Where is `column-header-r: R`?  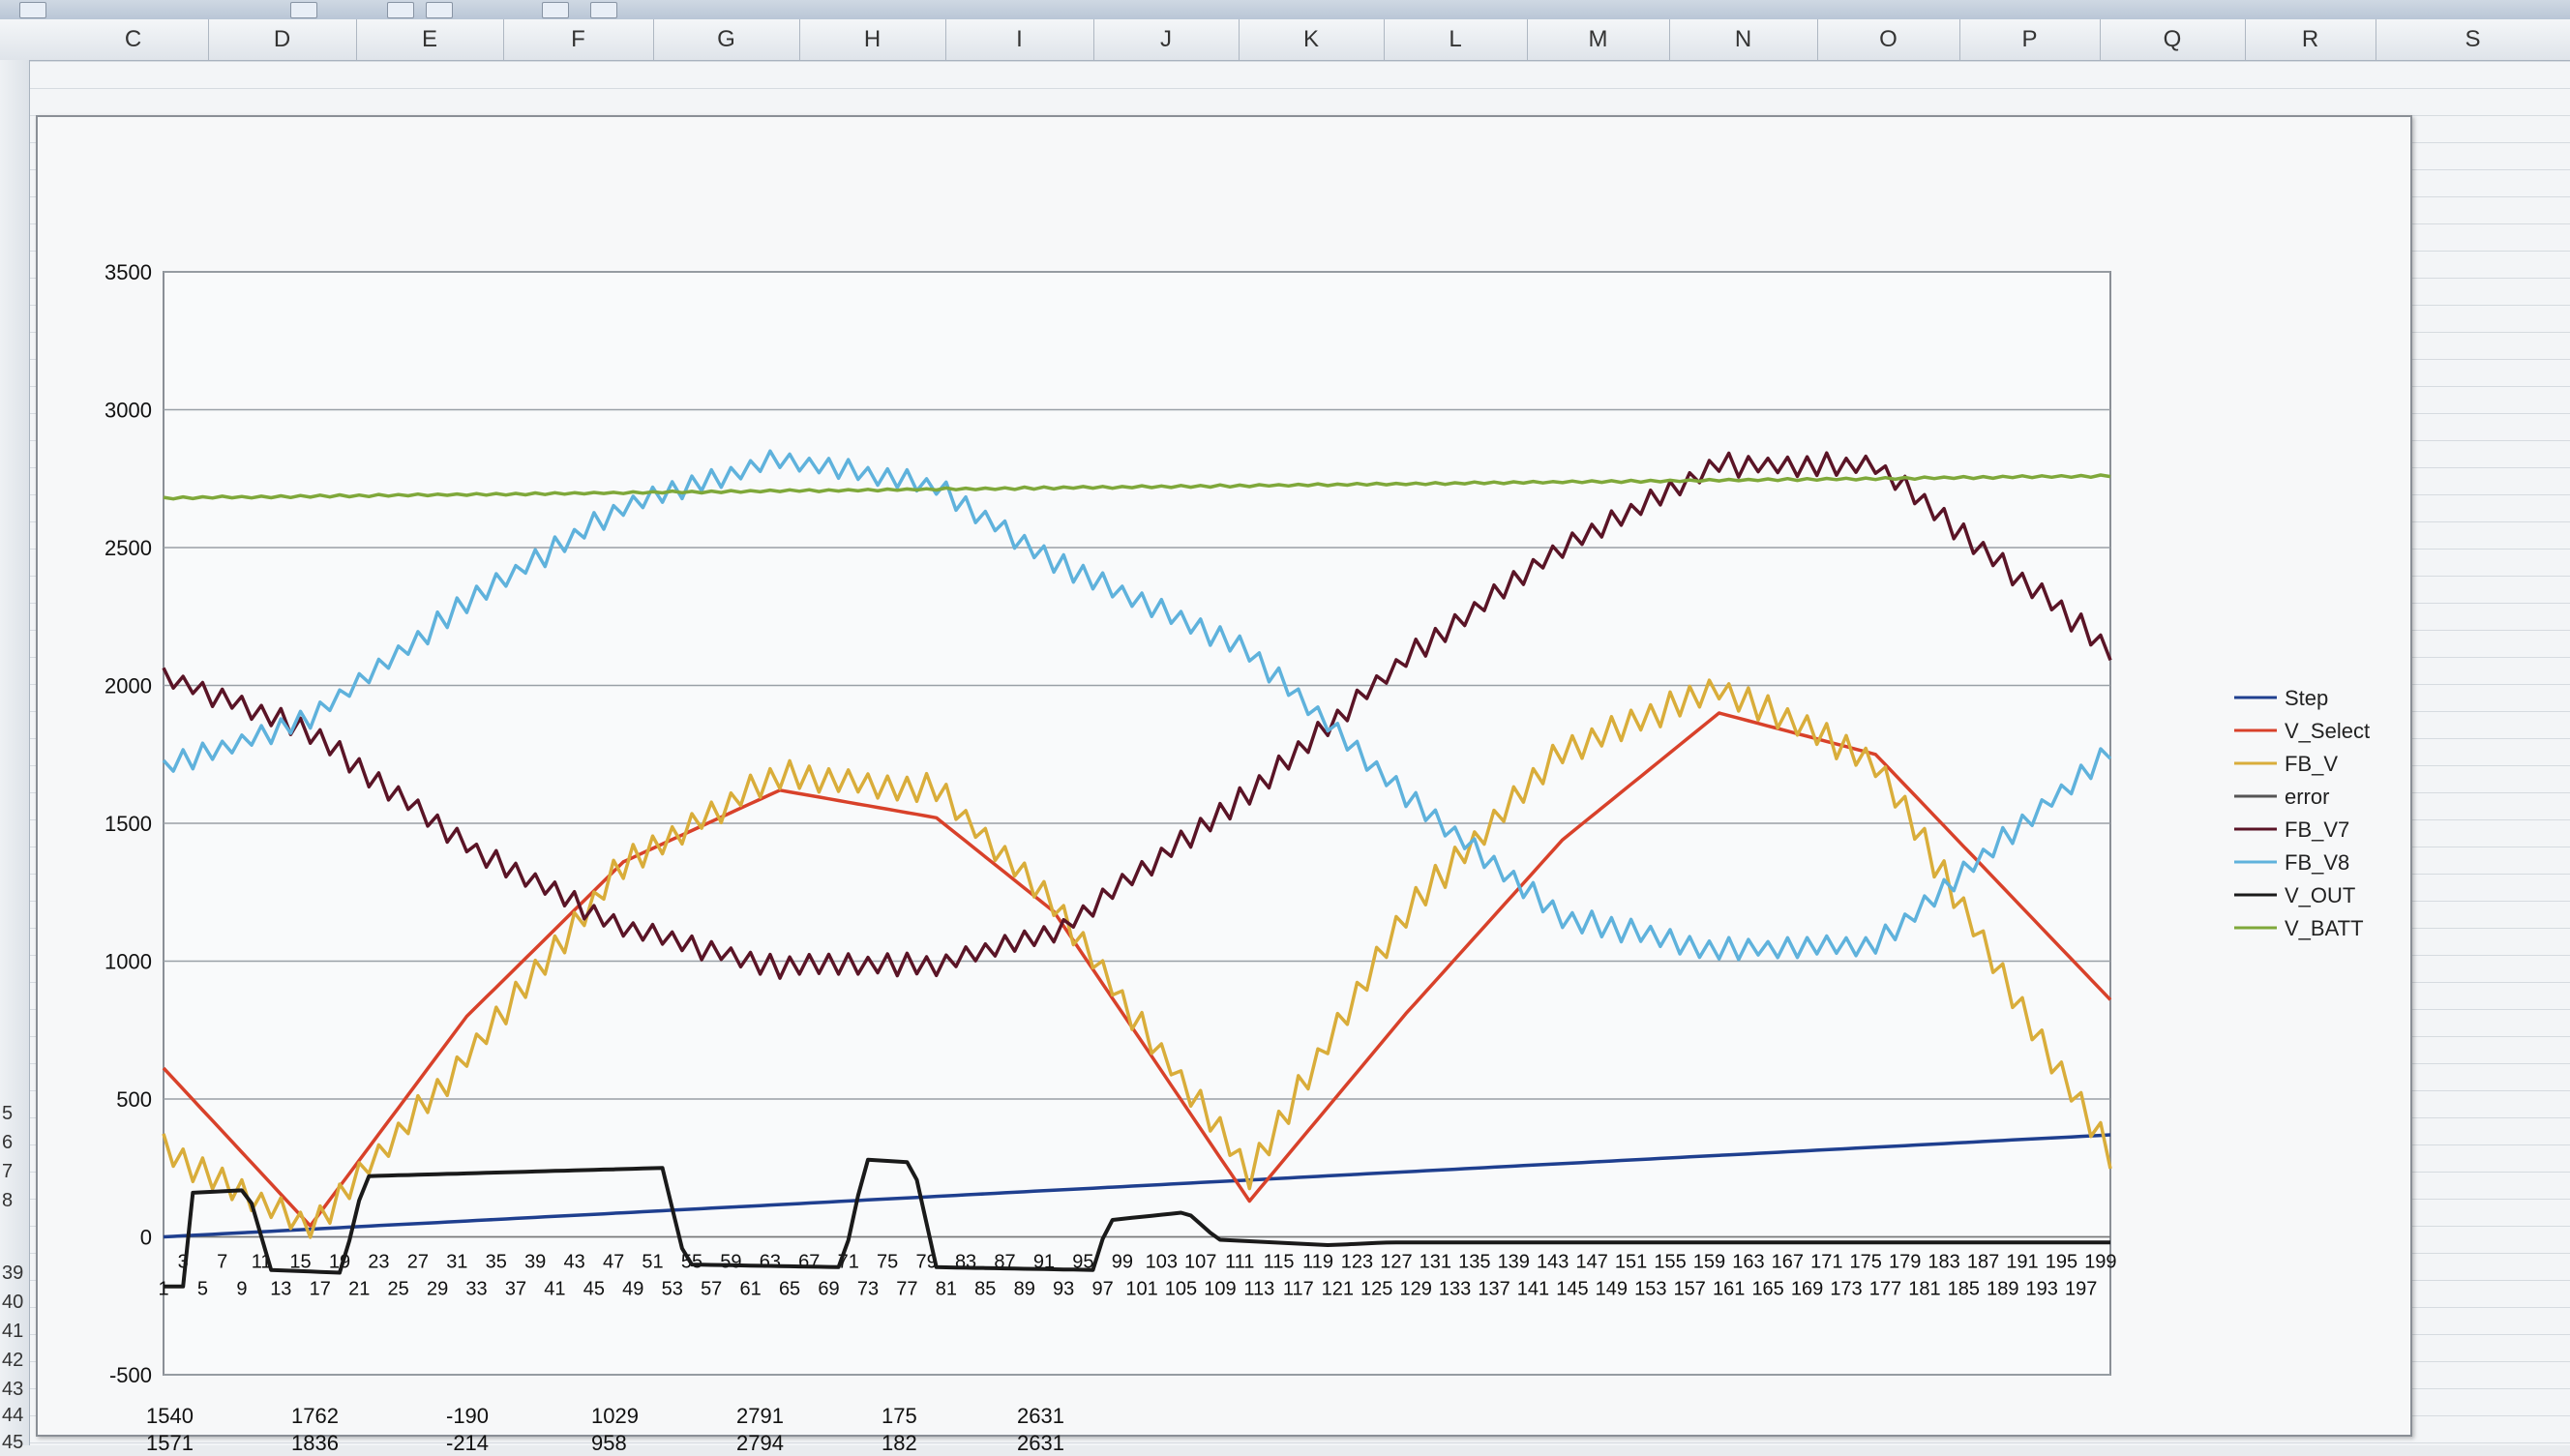
column-header-r: R is located at coordinates (2310, 39).